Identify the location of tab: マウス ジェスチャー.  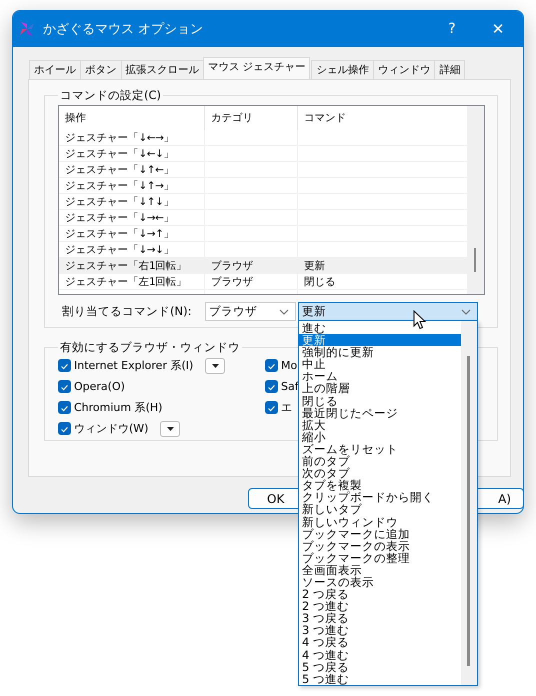
(256, 68).